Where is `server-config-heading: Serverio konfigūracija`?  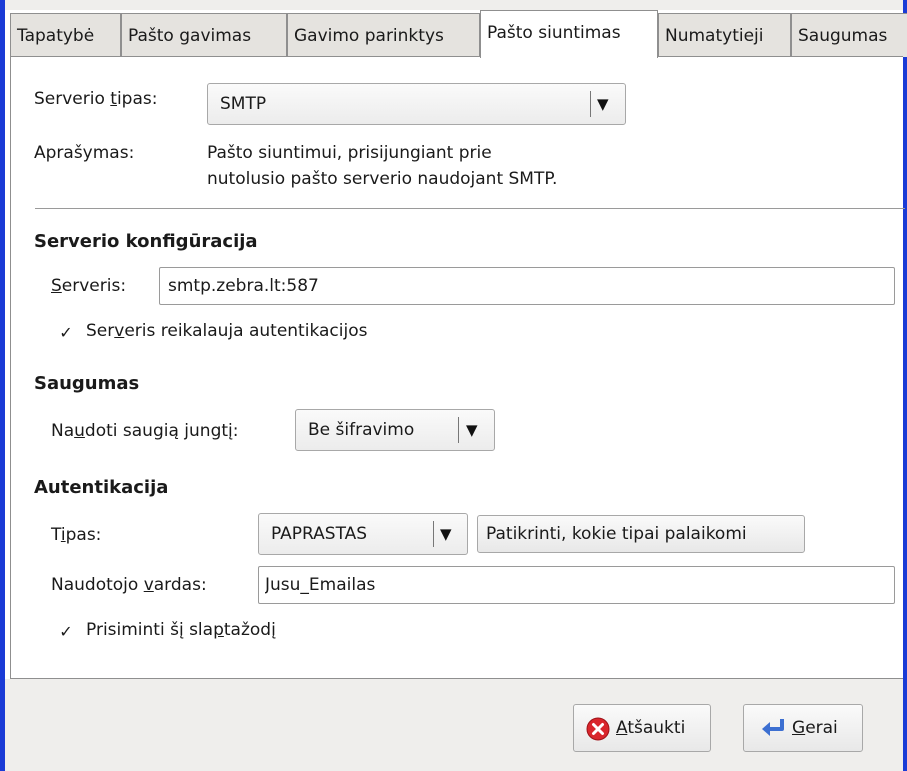 server-config-heading: Serverio konfigūracija is located at coordinates (146, 241).